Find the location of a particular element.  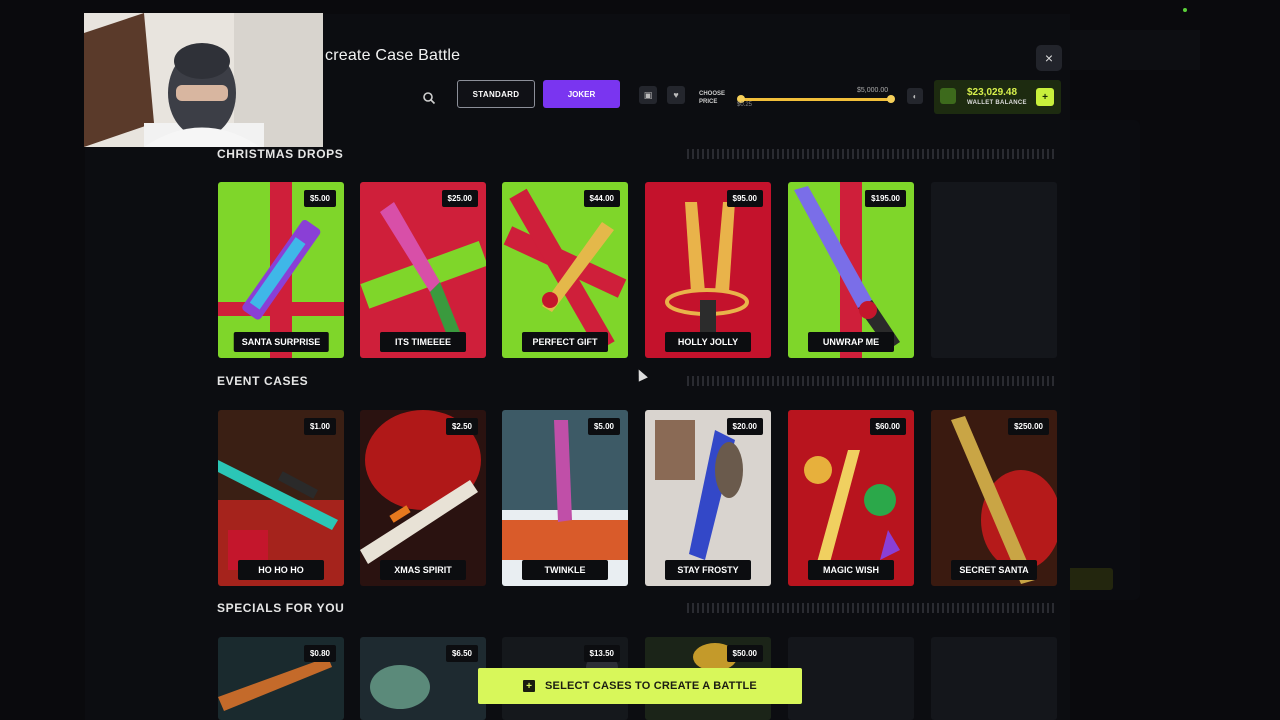

case-card-santa-surprise: $5.00 SANTA SURPRISE is located at coordinates (281, 270).